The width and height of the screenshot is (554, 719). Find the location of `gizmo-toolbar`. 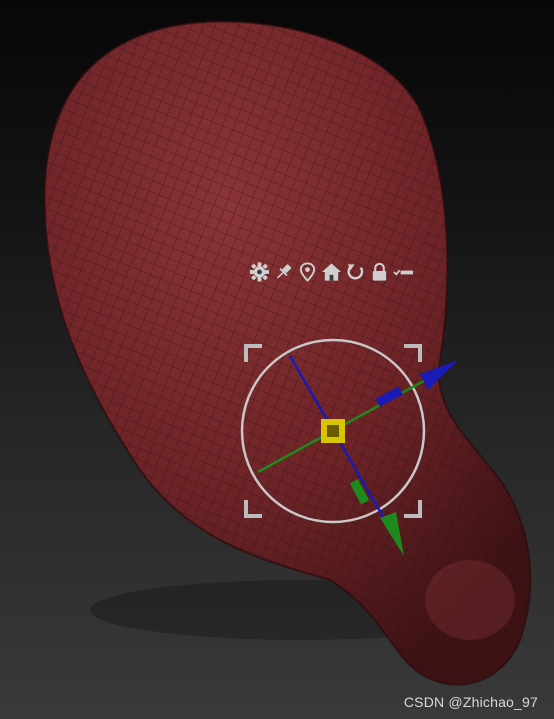

gizmo-toolbar is located at coordinates (331, 272).